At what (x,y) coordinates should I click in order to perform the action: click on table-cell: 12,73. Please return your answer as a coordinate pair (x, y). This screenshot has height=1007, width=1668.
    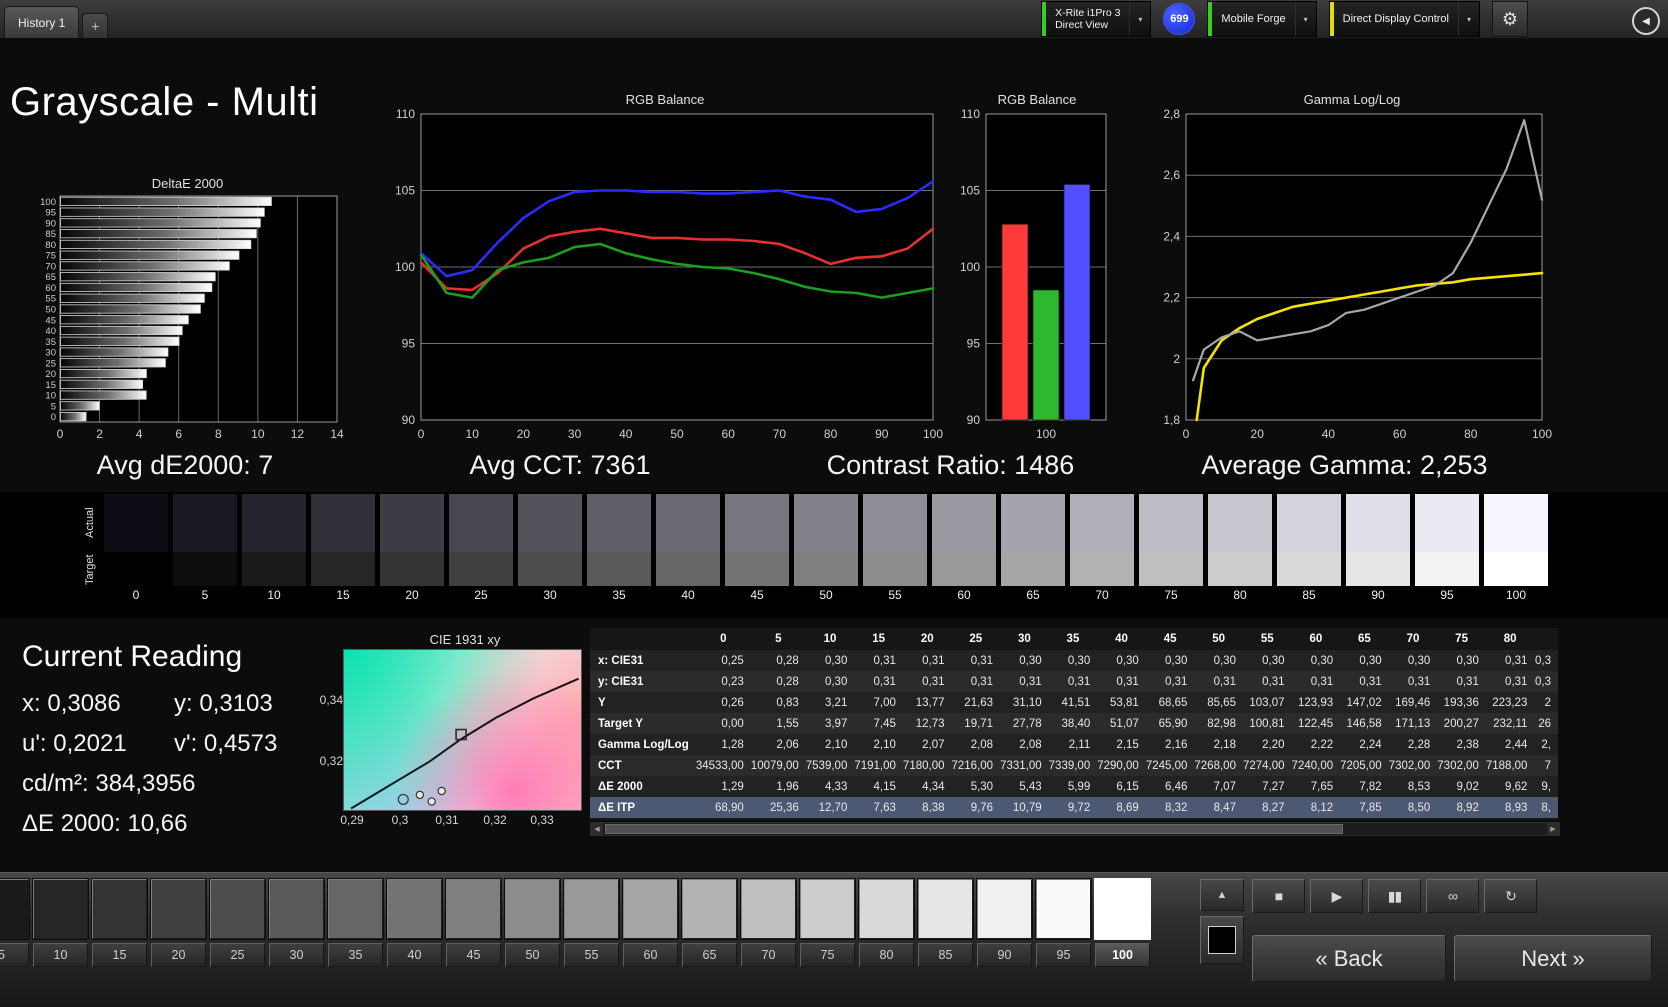
    Looking at the image, I should click on (930, 723).